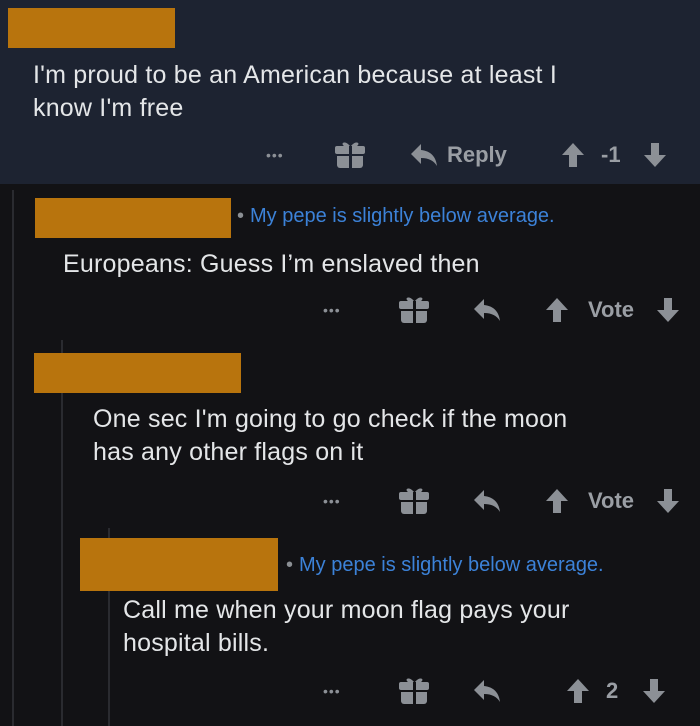 The image size is (700, 726). I want to click on comment-actions: ••• Reply -1, so click(350, 155).